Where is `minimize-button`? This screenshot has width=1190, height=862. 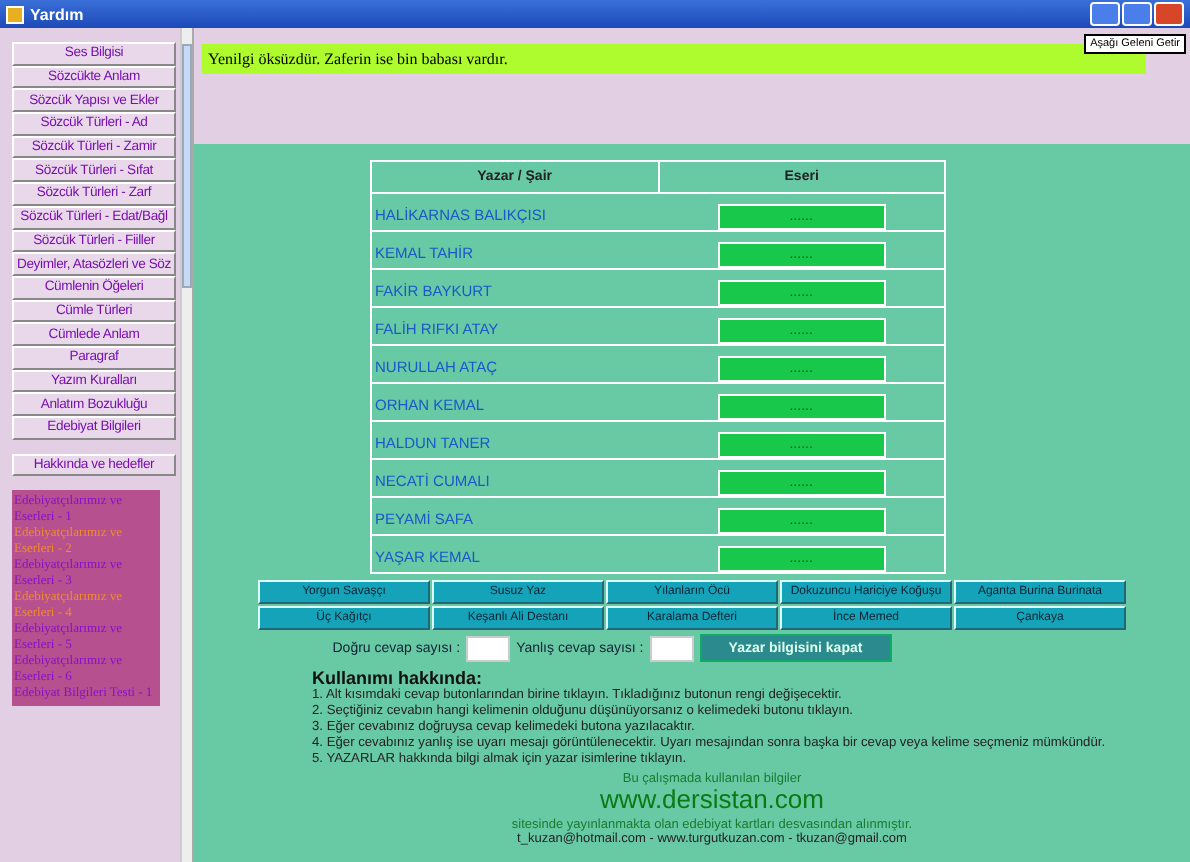 minimize-button is located at coordinates (1105, 14).